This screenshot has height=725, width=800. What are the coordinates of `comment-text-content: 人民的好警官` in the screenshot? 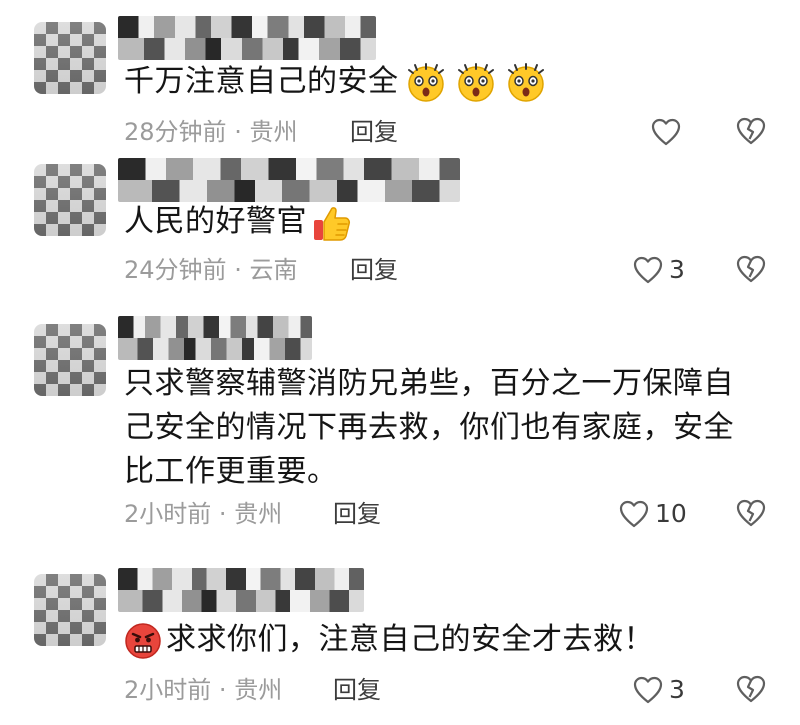 It's located at (215, 221).